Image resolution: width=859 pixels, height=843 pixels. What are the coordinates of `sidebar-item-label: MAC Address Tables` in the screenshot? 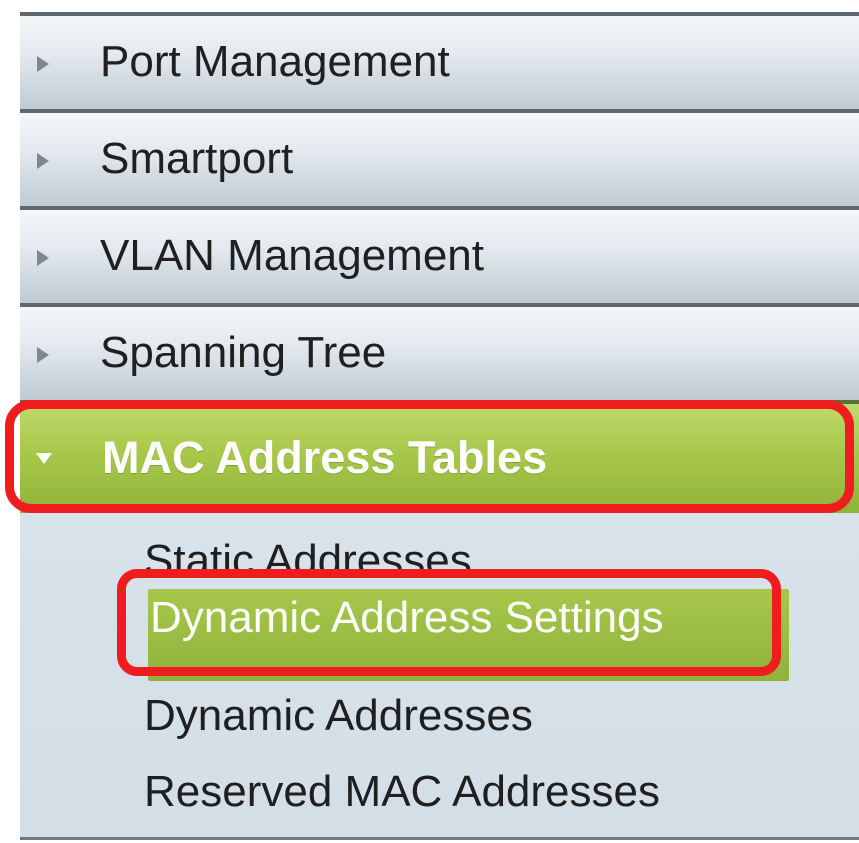 It's located at (325, 457).